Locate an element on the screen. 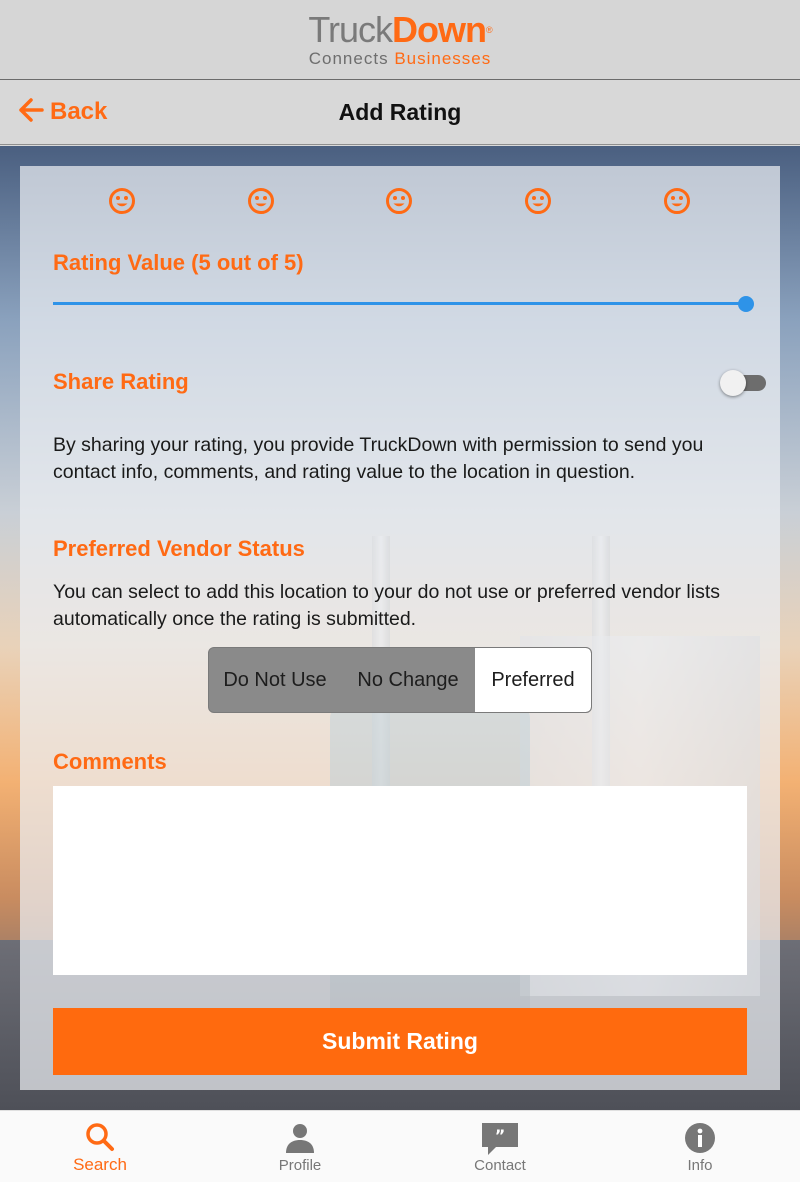  toggle-thumb is located at coordinates (733, 383).